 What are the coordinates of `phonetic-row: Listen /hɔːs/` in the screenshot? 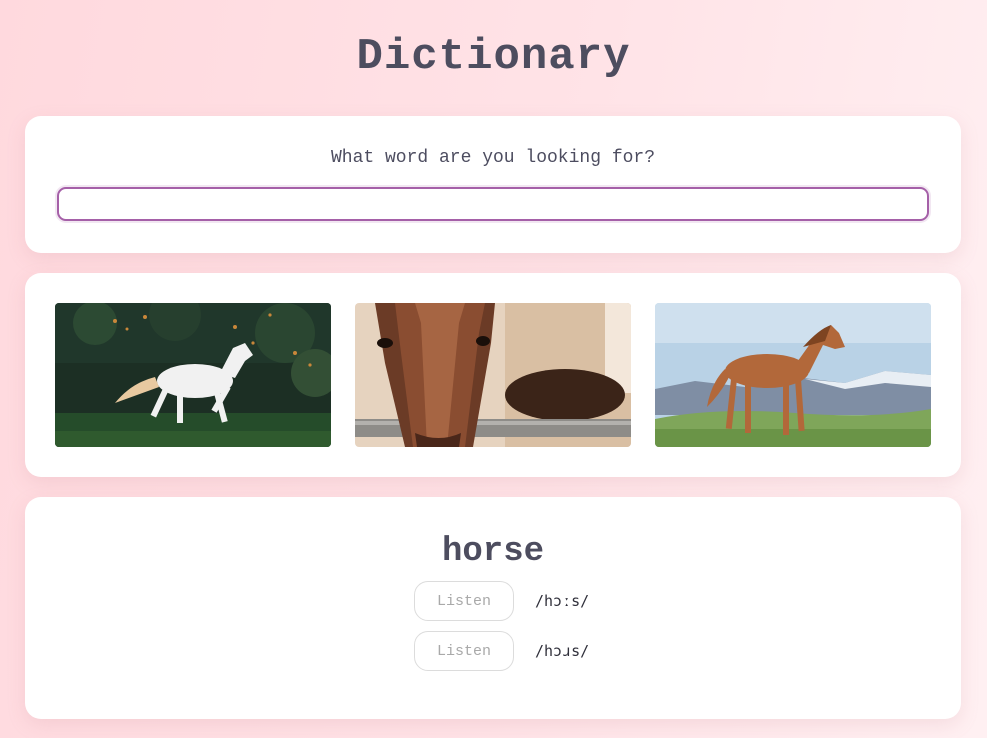 It's located at (501, 601).